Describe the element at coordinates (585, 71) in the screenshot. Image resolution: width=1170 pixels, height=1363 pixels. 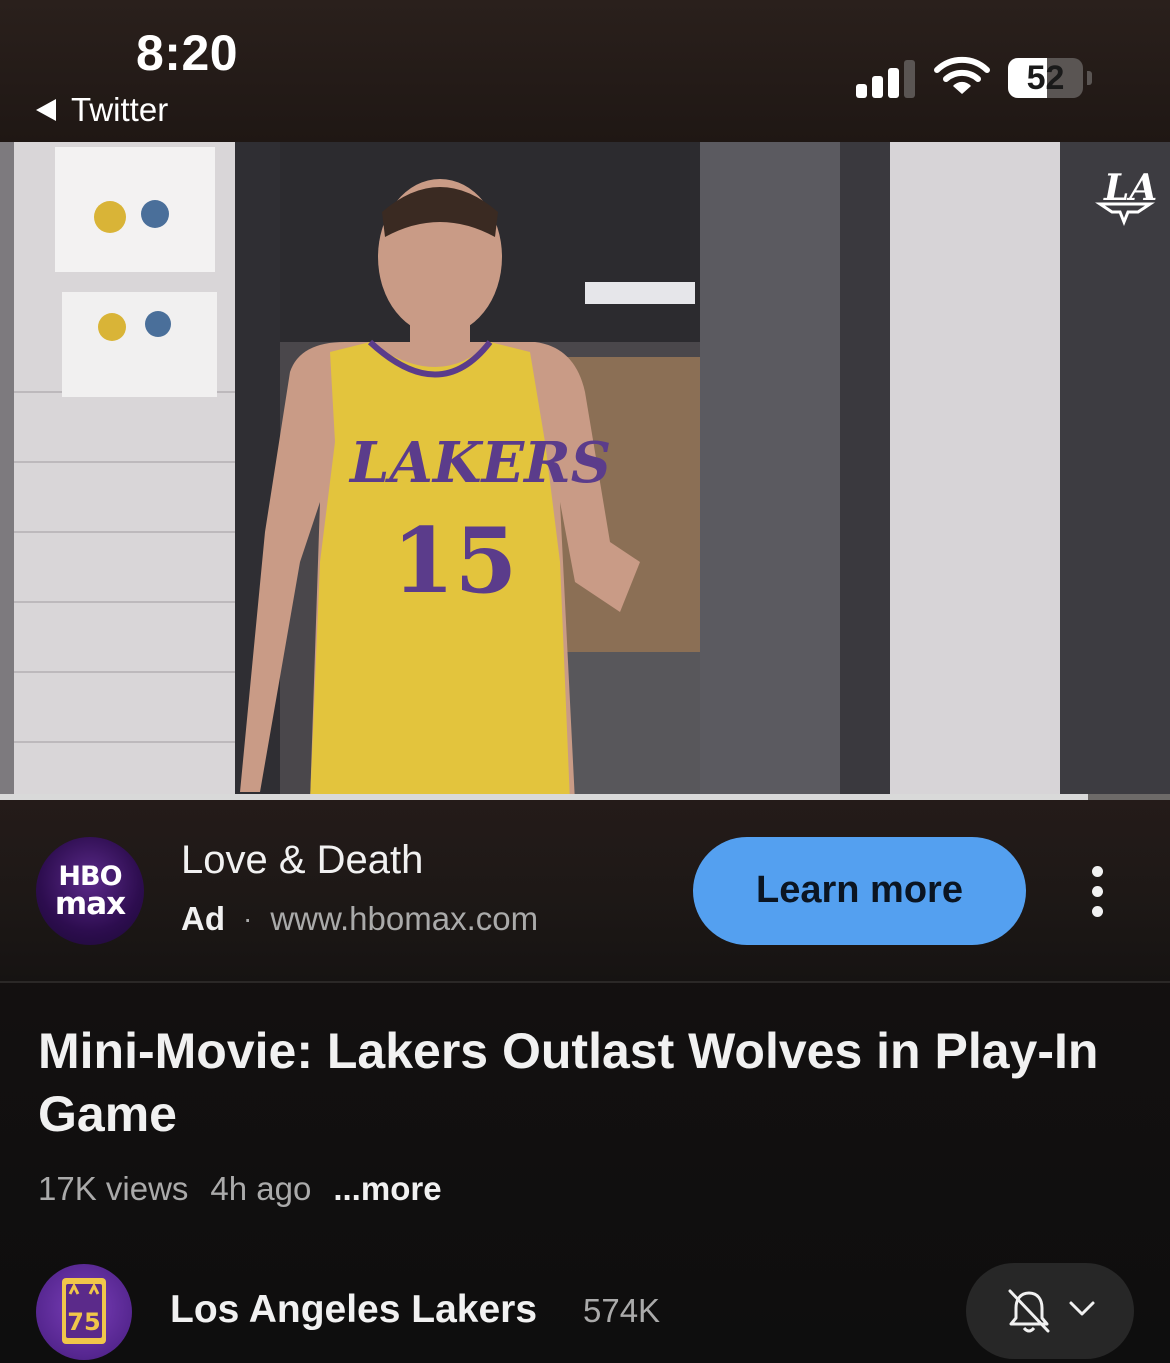
I see `status-bar: 8:20 Twitter 52` at that location.